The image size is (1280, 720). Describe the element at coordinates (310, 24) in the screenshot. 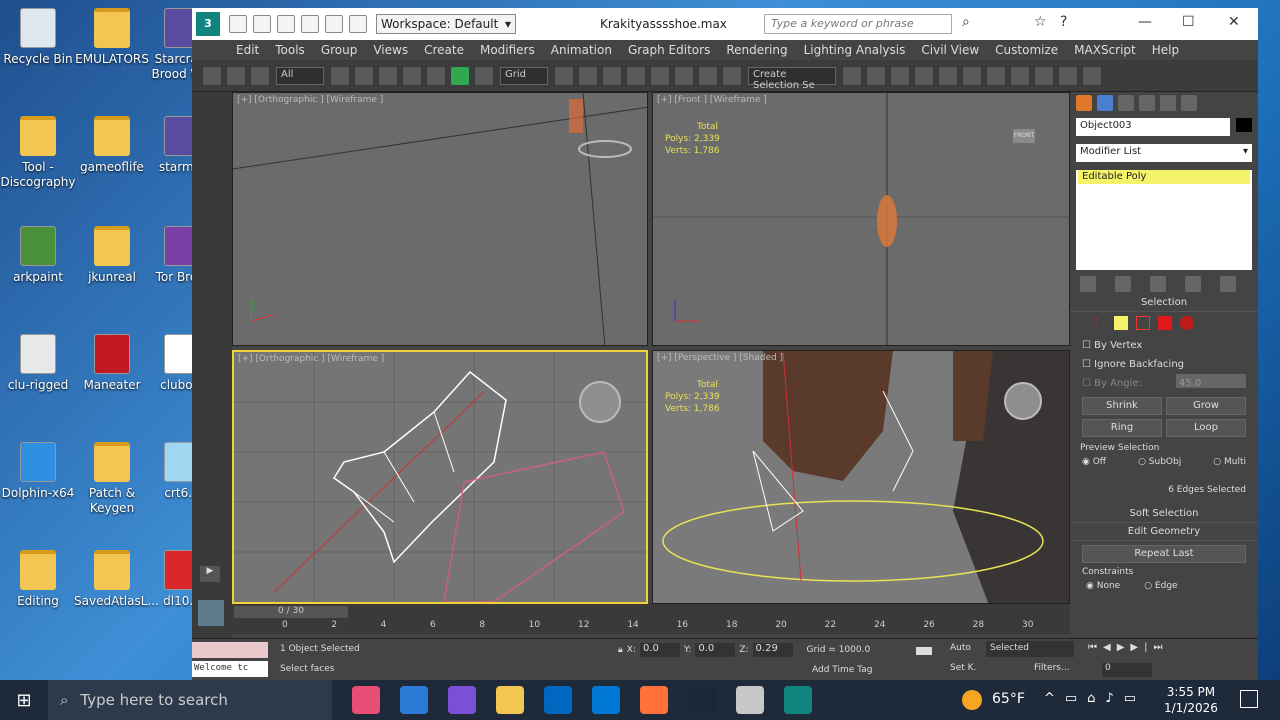

I see `undo-icon` at that location.